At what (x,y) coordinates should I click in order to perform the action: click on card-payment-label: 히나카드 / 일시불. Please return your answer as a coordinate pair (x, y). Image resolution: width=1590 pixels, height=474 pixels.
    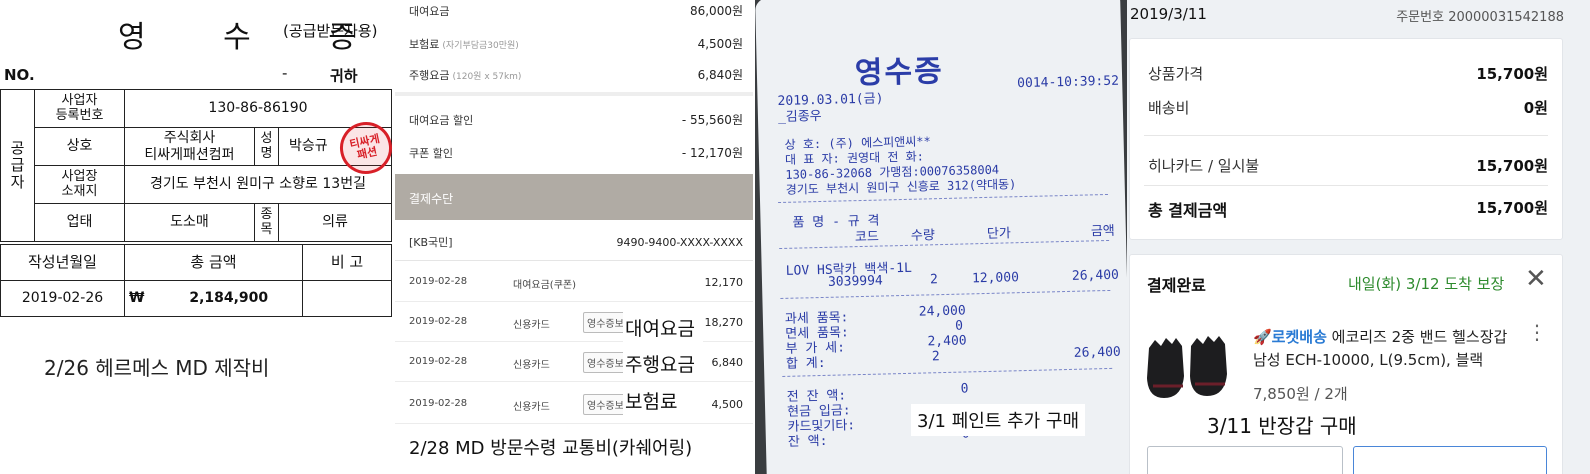
    Looking at the image, I should click on (1204, 166).